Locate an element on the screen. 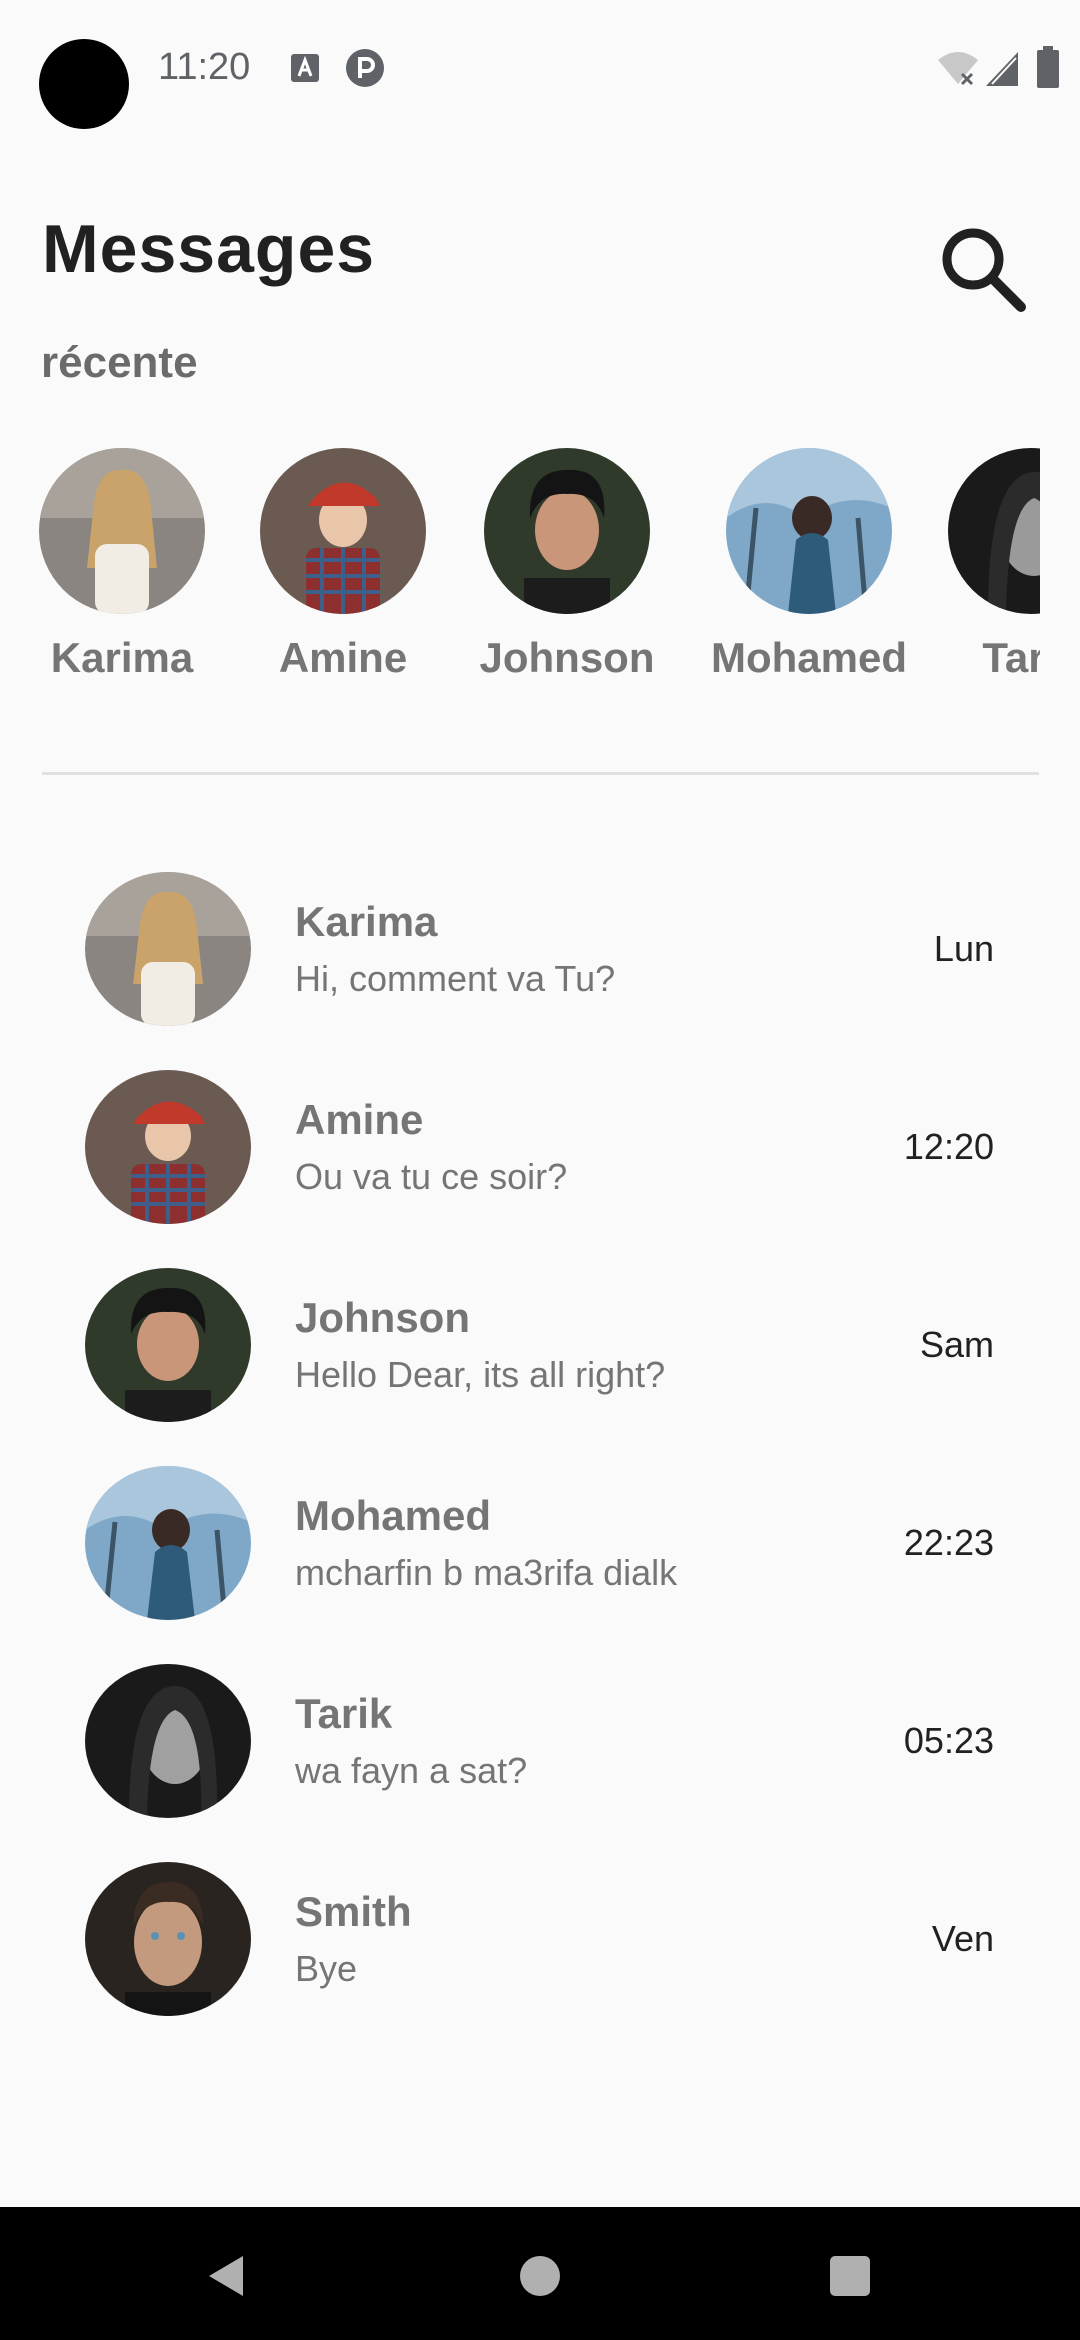  conversation-time: 12:20 is located at coordinates (948, 1146).